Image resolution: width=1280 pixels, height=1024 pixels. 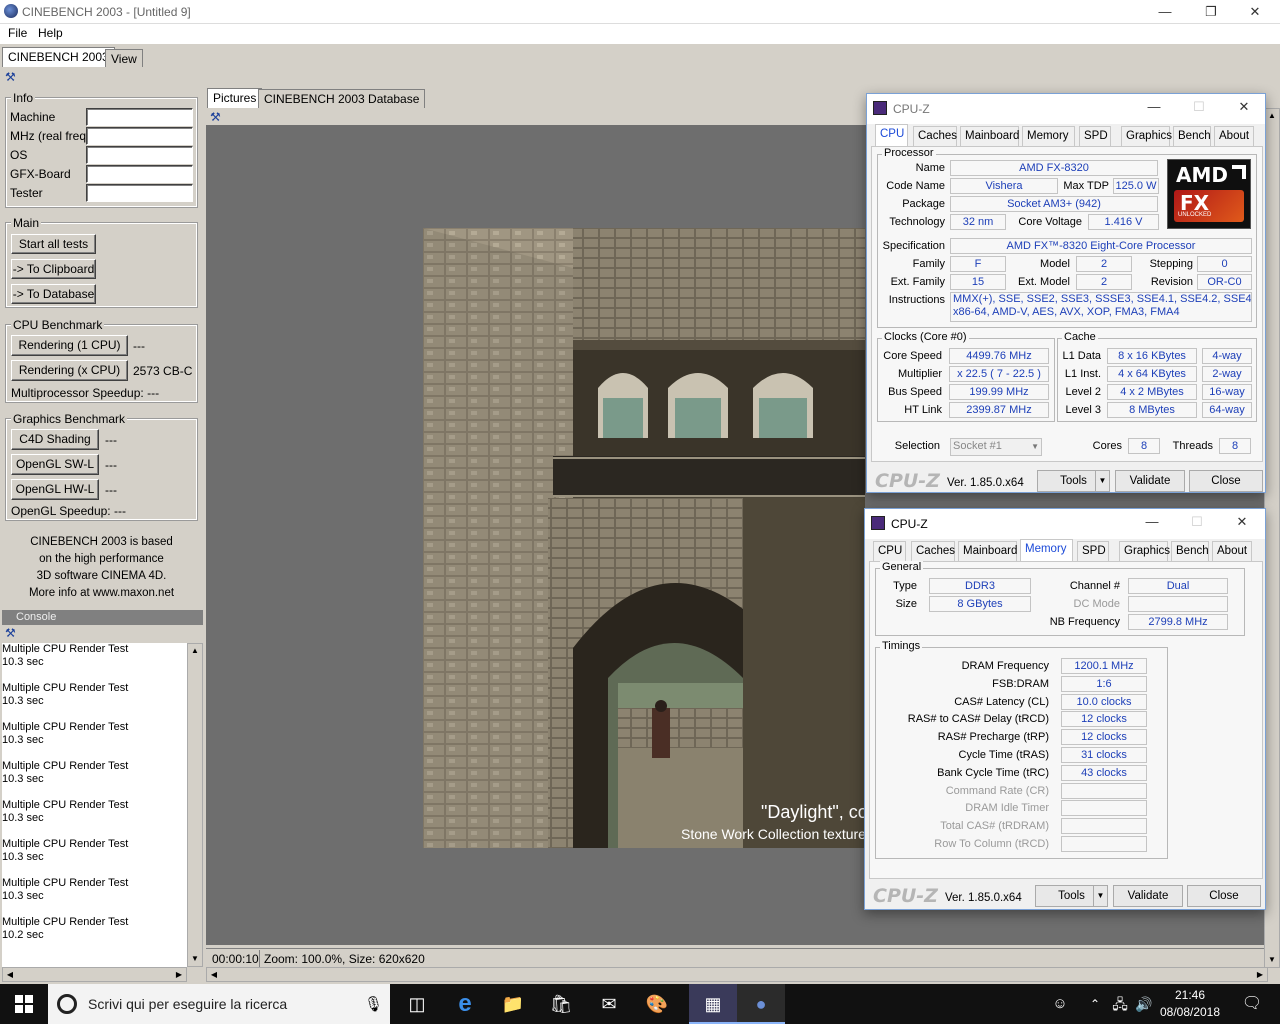 What do you see at coordinates (10, 77) in the screenshot?
I see `pin-icon: ⚒` at bounding box center [10, 77].